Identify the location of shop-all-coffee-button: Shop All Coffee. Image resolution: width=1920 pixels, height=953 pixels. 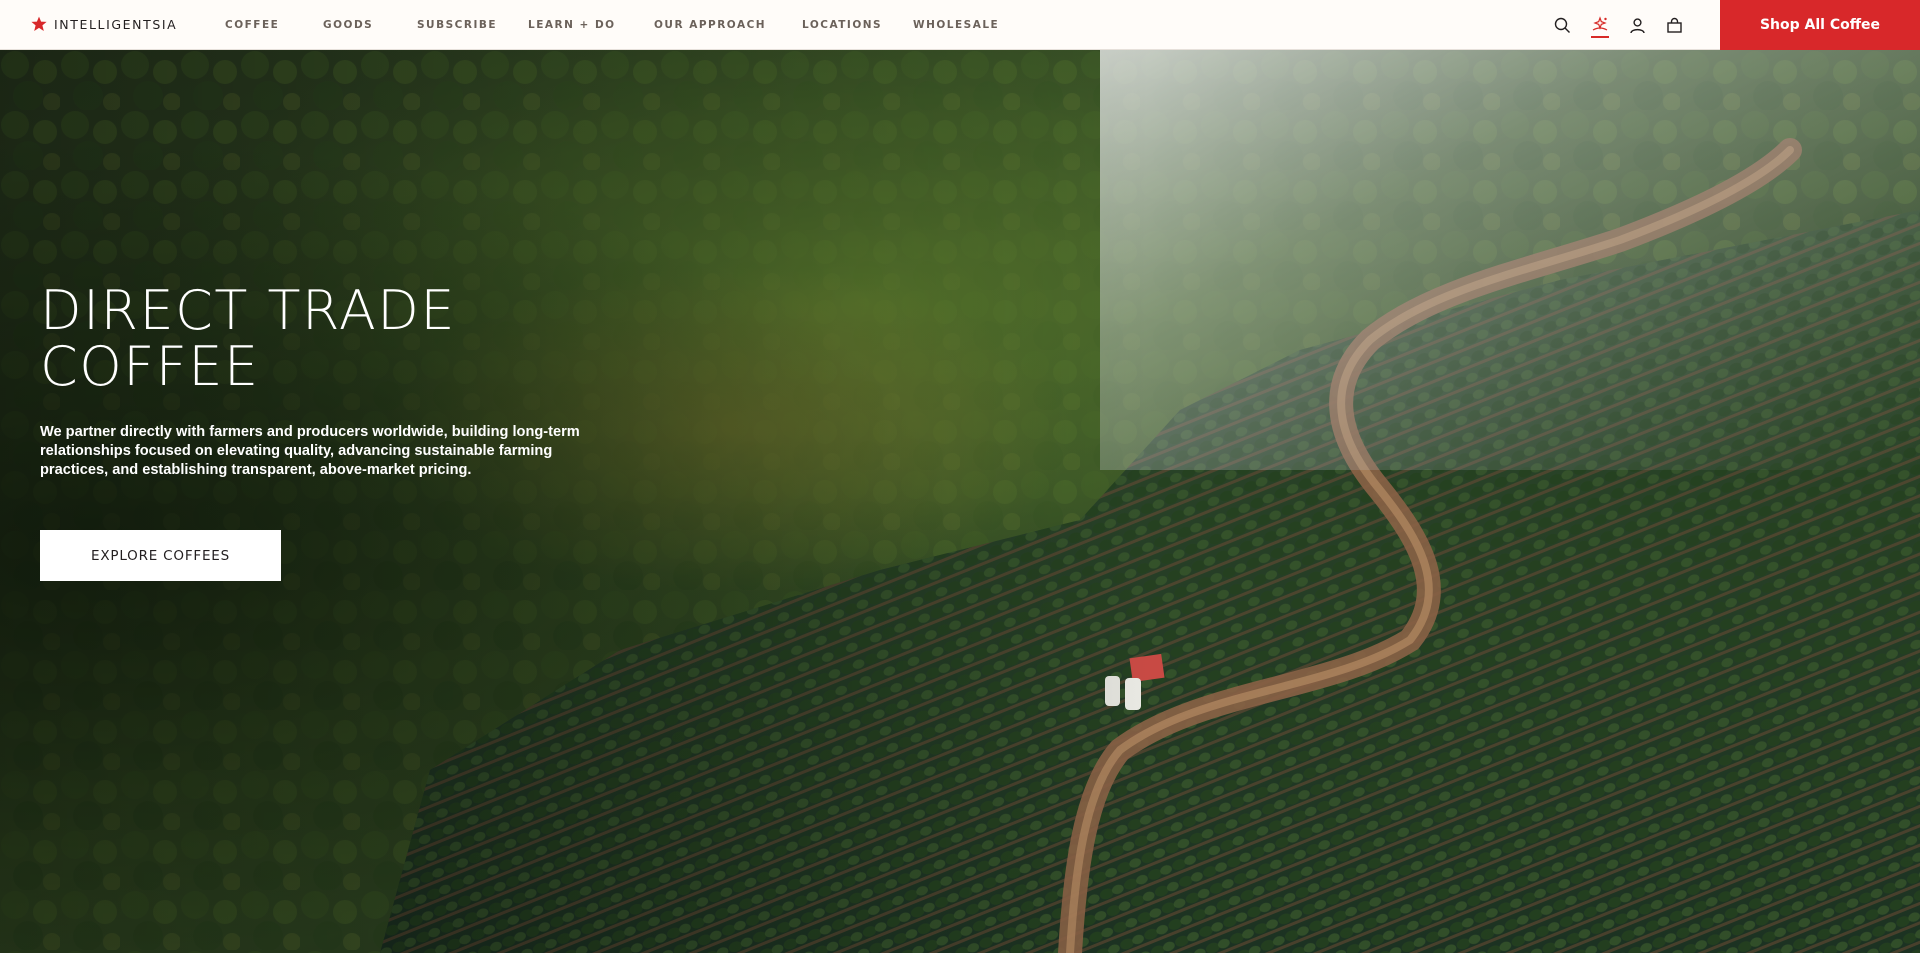
(1820, 25).